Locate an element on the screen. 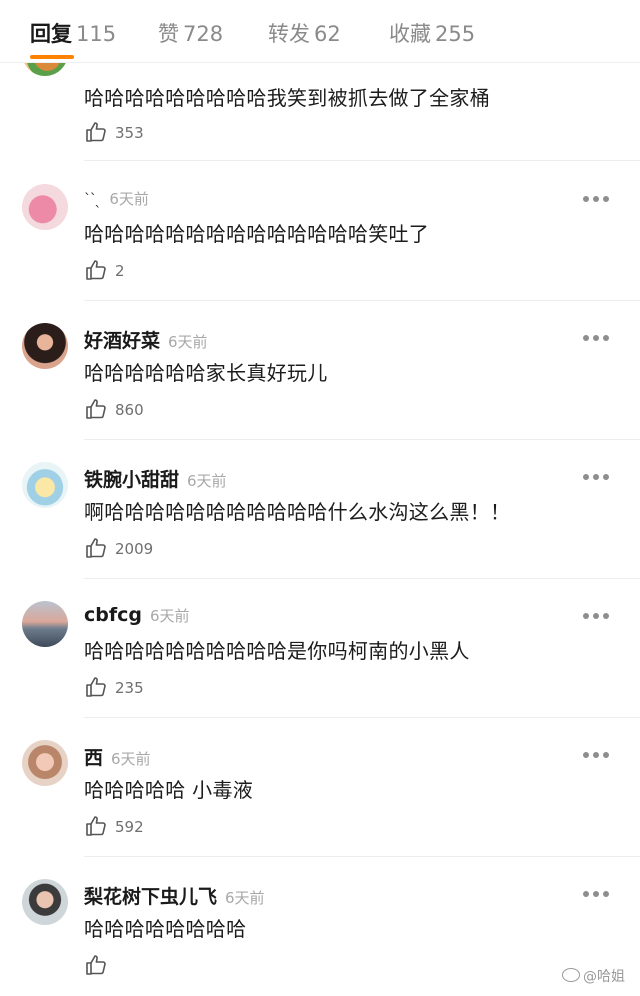 The height and width of the screenshot is (996, 640). comment-text: 哈哈哈哈哈哈哈哈哈我笑到被抓去做了全家桶 is located at coordinates (287, 98).